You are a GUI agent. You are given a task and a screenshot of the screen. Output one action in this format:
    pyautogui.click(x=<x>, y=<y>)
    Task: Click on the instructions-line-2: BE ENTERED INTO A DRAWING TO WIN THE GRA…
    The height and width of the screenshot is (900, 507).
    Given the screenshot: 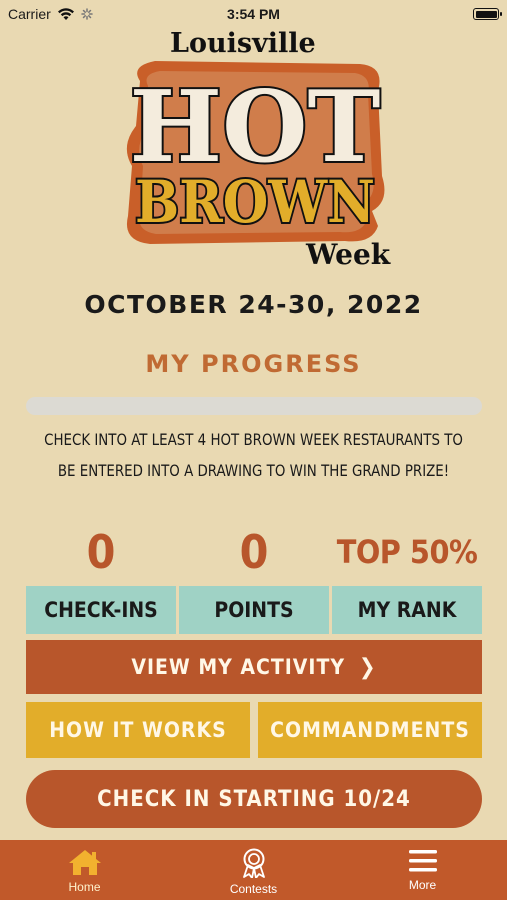 What is the action you would take?
    pyautogui.click(x=253, y=470)
    